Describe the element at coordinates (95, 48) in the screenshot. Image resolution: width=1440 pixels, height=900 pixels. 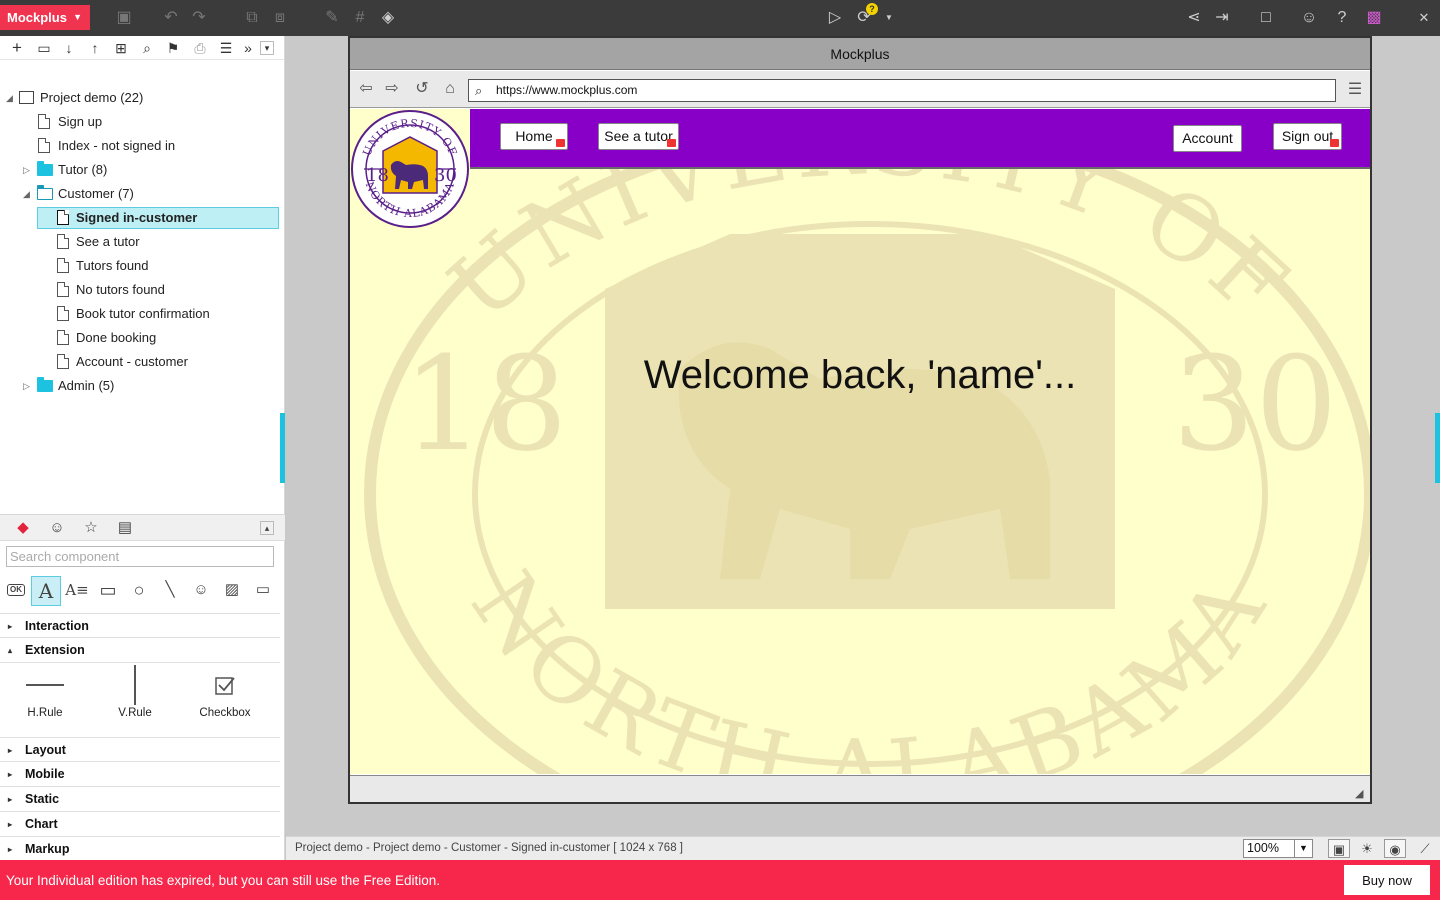
I see `move-up-icon: ↑` at that location.